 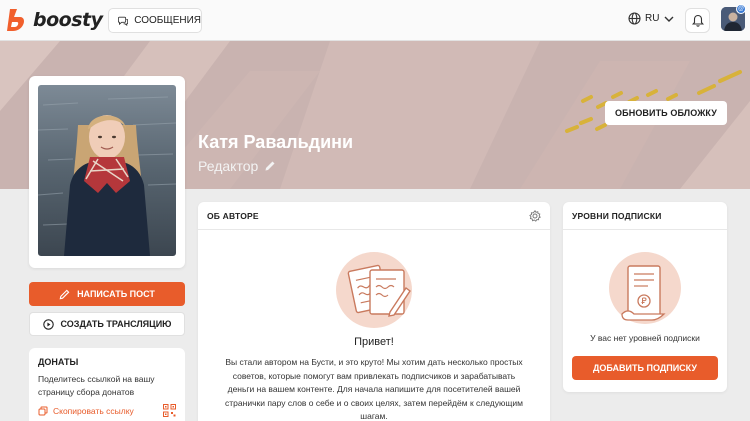 I want to click on profile-photo-image, so click(x=107, y=170).